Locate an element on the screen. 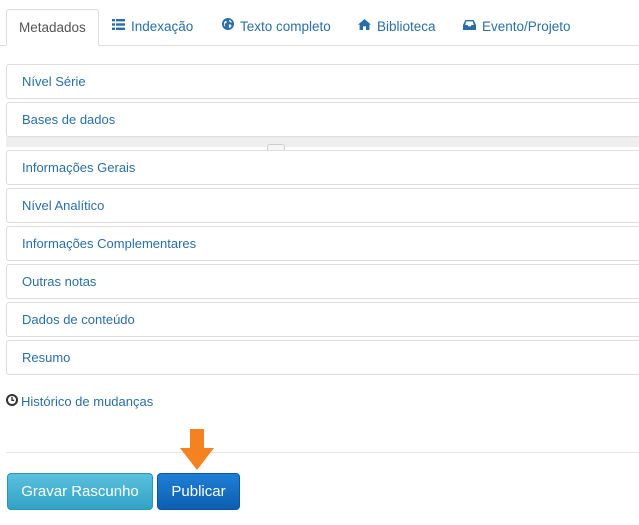  change-history-link: Histórico de mudanças is located at coordinates (80, 402).